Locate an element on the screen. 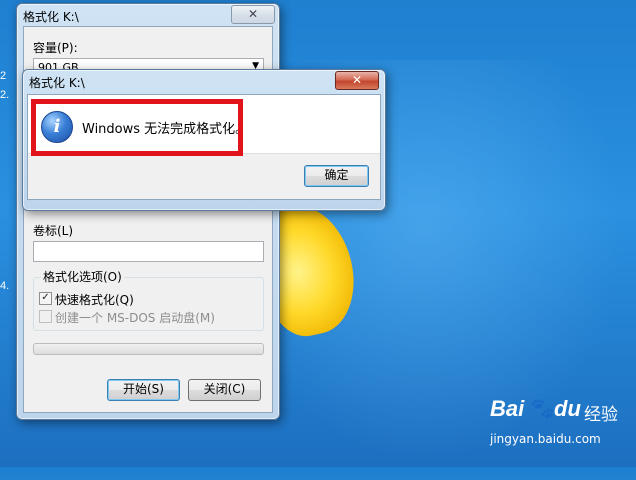 This screenshot has height=480, width=636. watermark-url: jingyan.baidu.com is located at coordinates (545, 439).